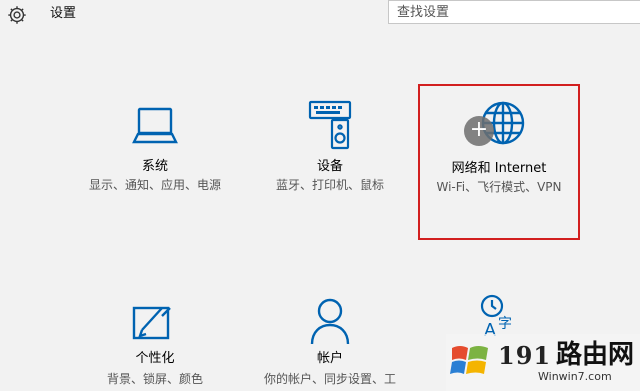 Image resolution: width=640 pixels, height=391 pixels. I want to click on tile-description: 你的帐户、同步设置、工, so click(329, 379).